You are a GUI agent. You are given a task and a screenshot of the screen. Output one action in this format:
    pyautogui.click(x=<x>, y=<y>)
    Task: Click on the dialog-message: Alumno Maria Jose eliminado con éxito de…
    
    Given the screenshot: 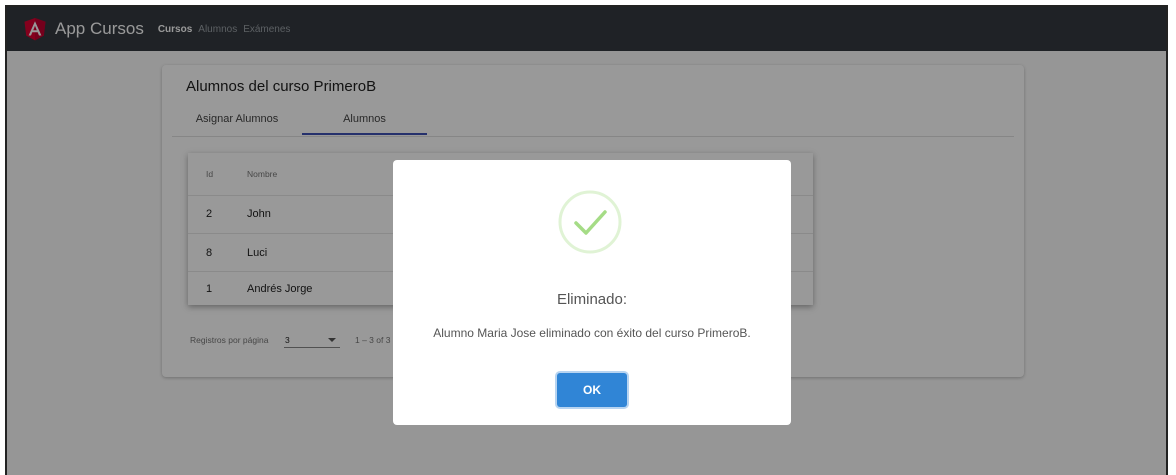 What is the action you would take?
    pyautogui.click(x=592, y=333)
    